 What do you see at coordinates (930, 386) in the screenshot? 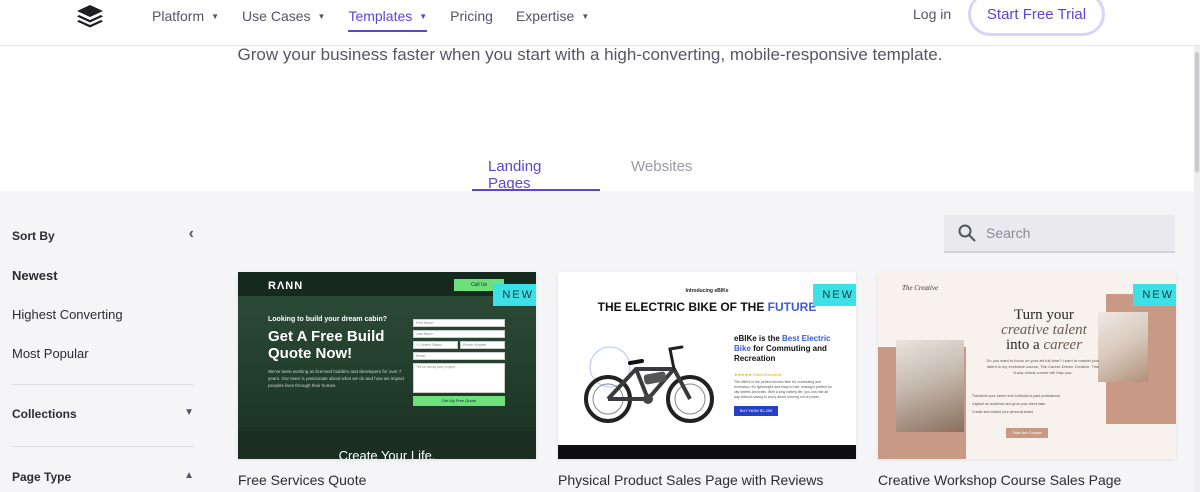
I see `preview-left-photo` at bounding box center [930, 386].